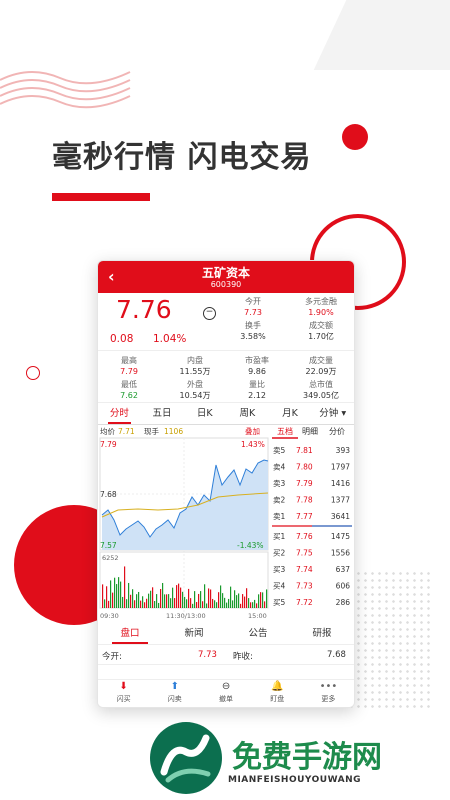 The image size is (450, 800). Describe the element at coordinates (340, 536) in the screenshot. I see `bid-volume: 1475` at that location.